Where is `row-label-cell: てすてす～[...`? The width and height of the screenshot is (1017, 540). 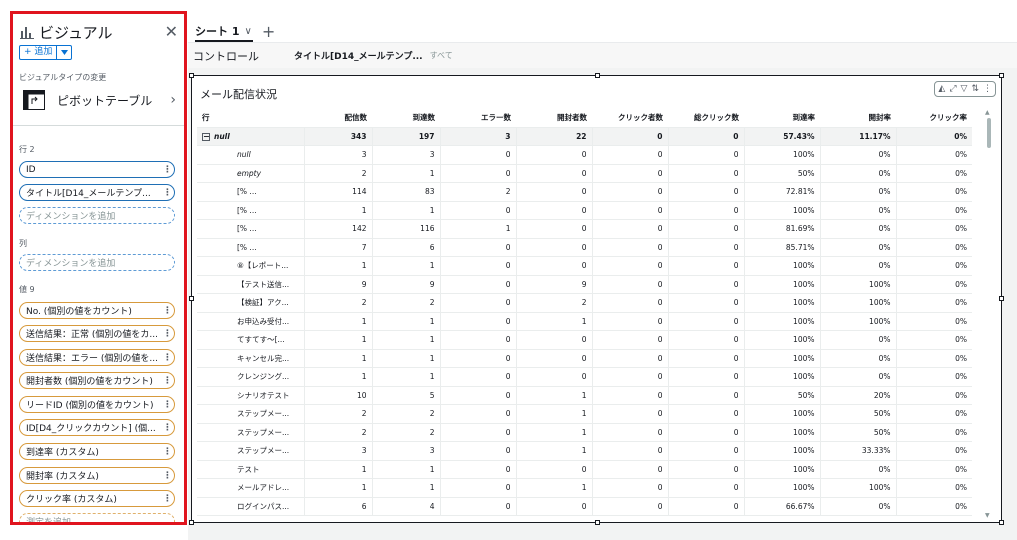
row-label-cell: てすてす～[... is located at coordinates (250, 340).